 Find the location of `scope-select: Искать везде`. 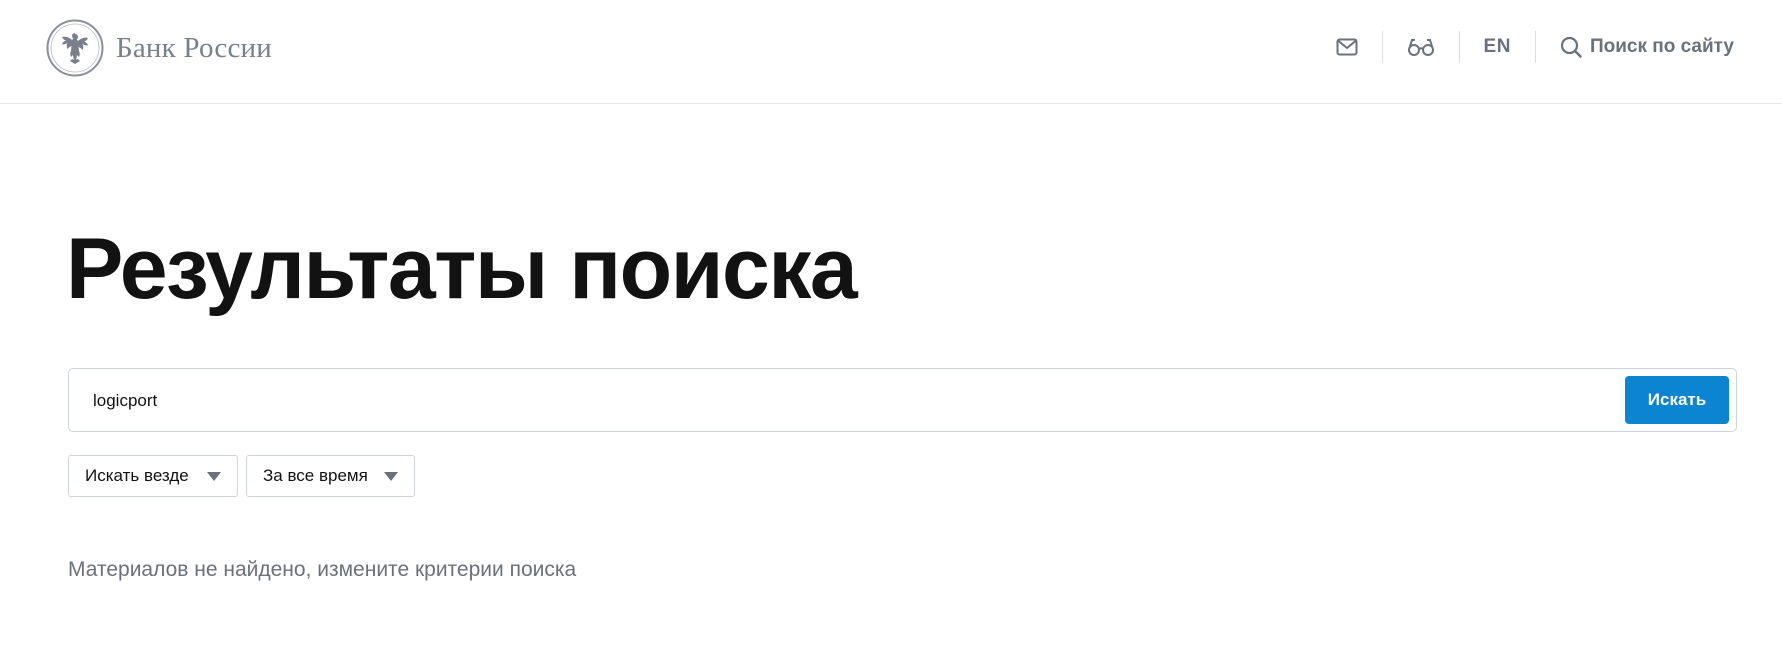

scope-select: Искать везде is located at coordinates (153, 476).